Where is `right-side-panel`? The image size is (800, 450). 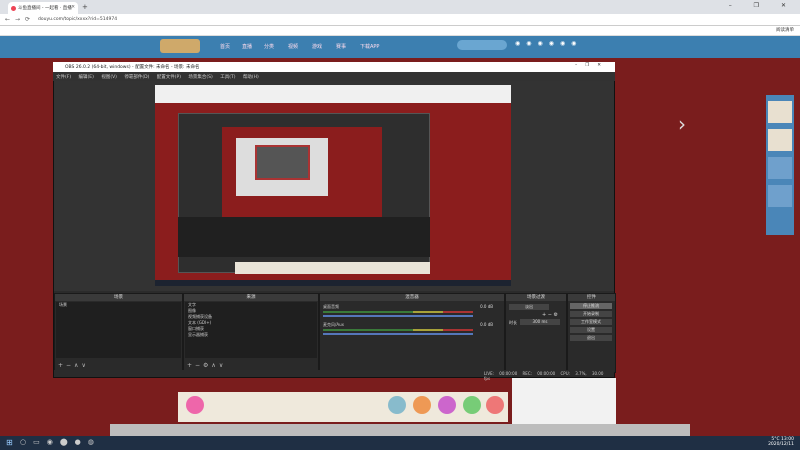
right-side-panel is located at coordinates (780, 165).